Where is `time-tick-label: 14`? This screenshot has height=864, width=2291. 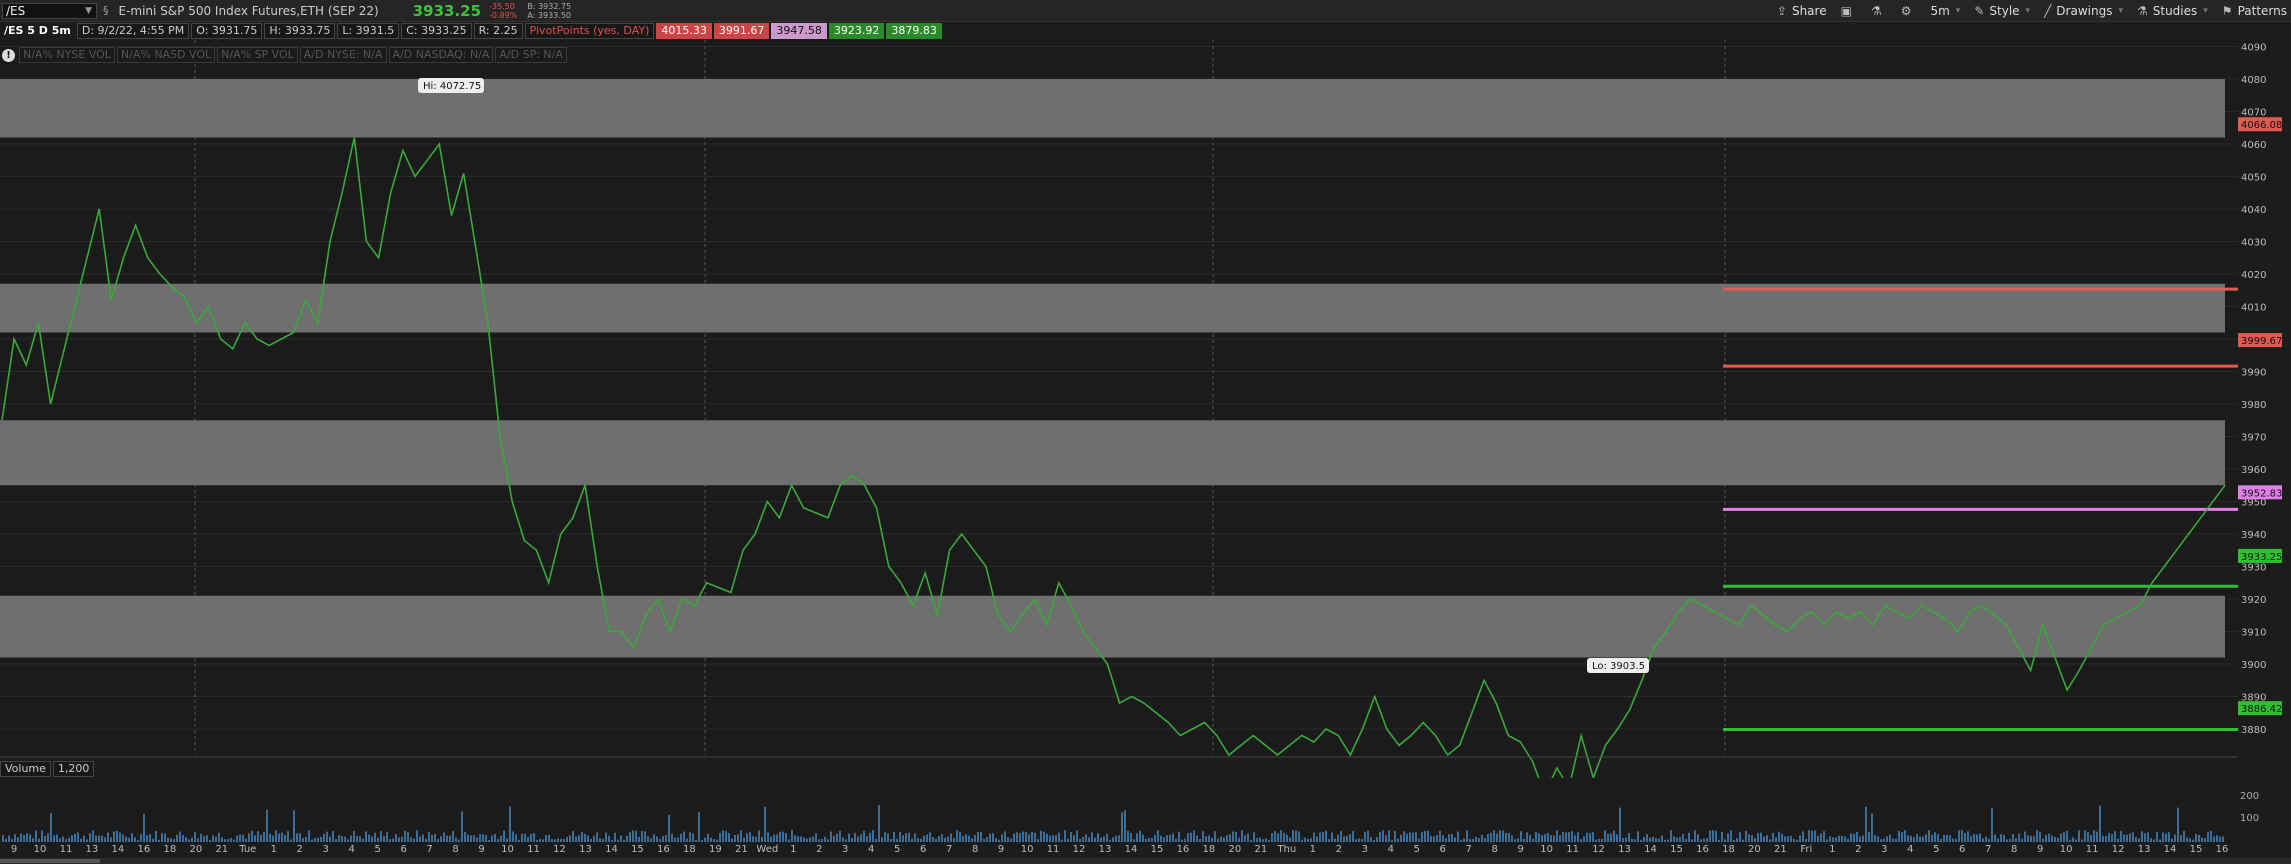 time-tick-label: 14 is located at coordinates (1650, 849).